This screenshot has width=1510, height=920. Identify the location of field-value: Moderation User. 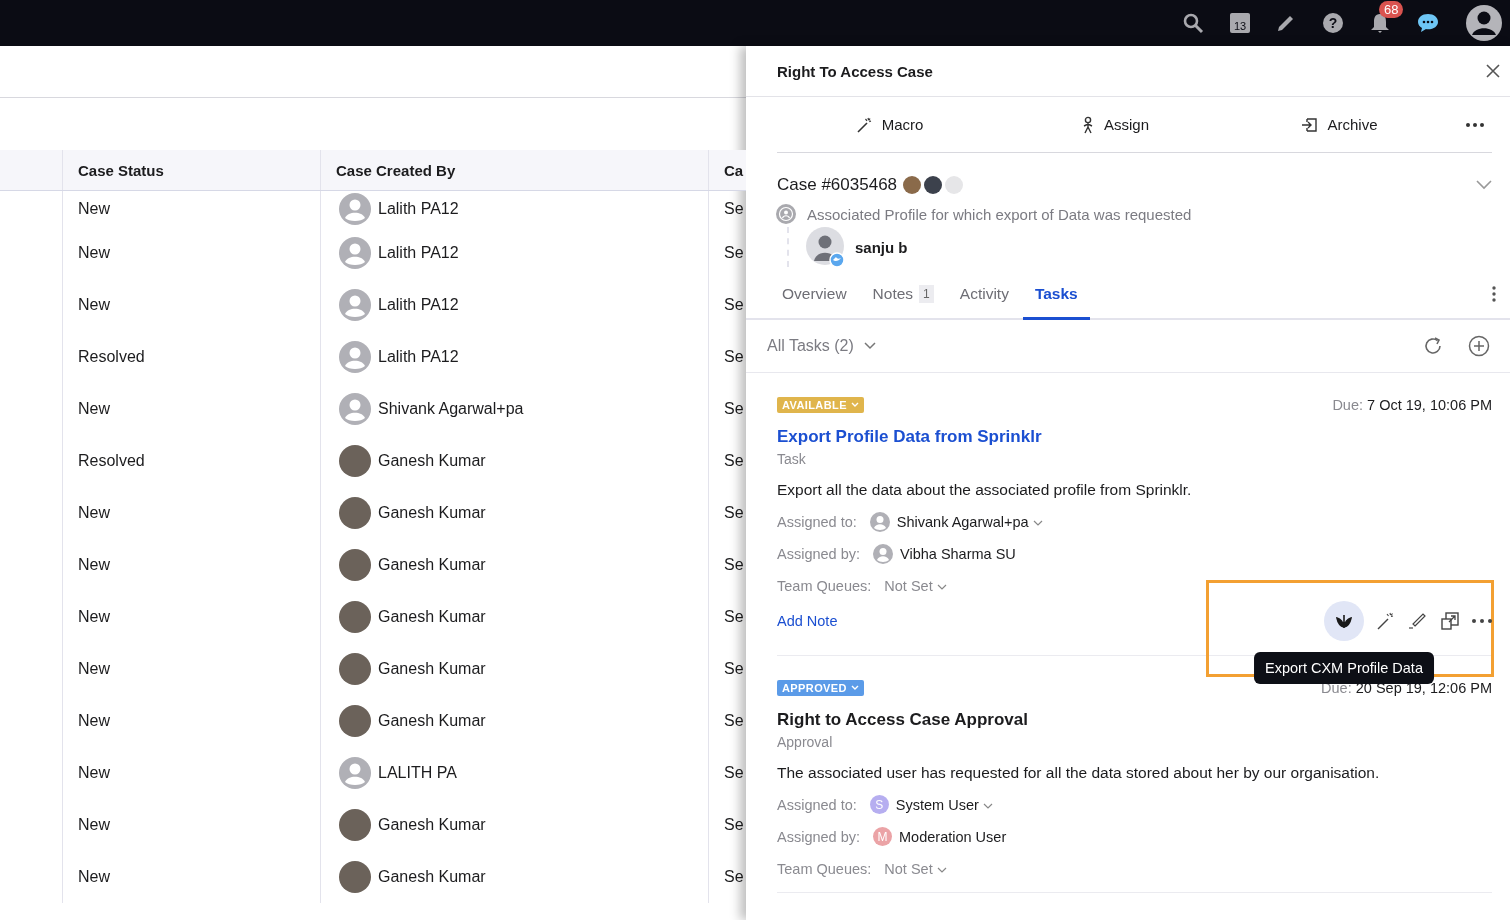
(953, 836).